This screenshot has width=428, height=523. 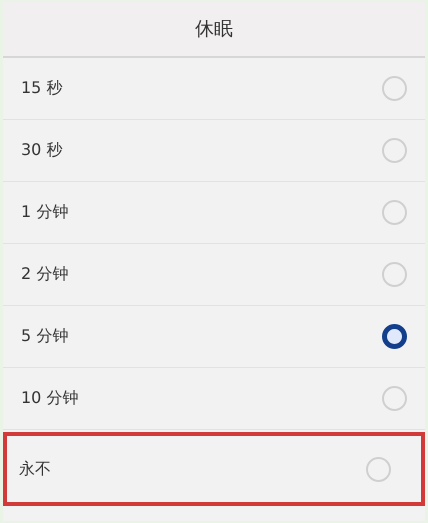 I want to click on radio-button, so click(x=394, y=336).